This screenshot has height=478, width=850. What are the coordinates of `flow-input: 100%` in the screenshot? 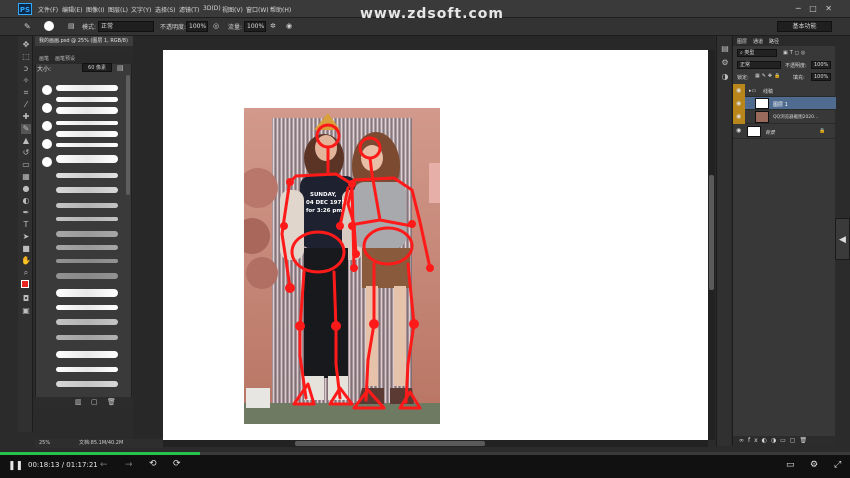 It's located at (255, 26).